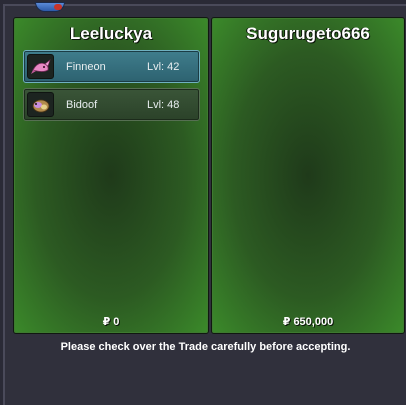  What do you see at coordinates (82, 104) in the screenshot?
I see `pokemon-name: Bidoof` at bounding box center [82, 104].